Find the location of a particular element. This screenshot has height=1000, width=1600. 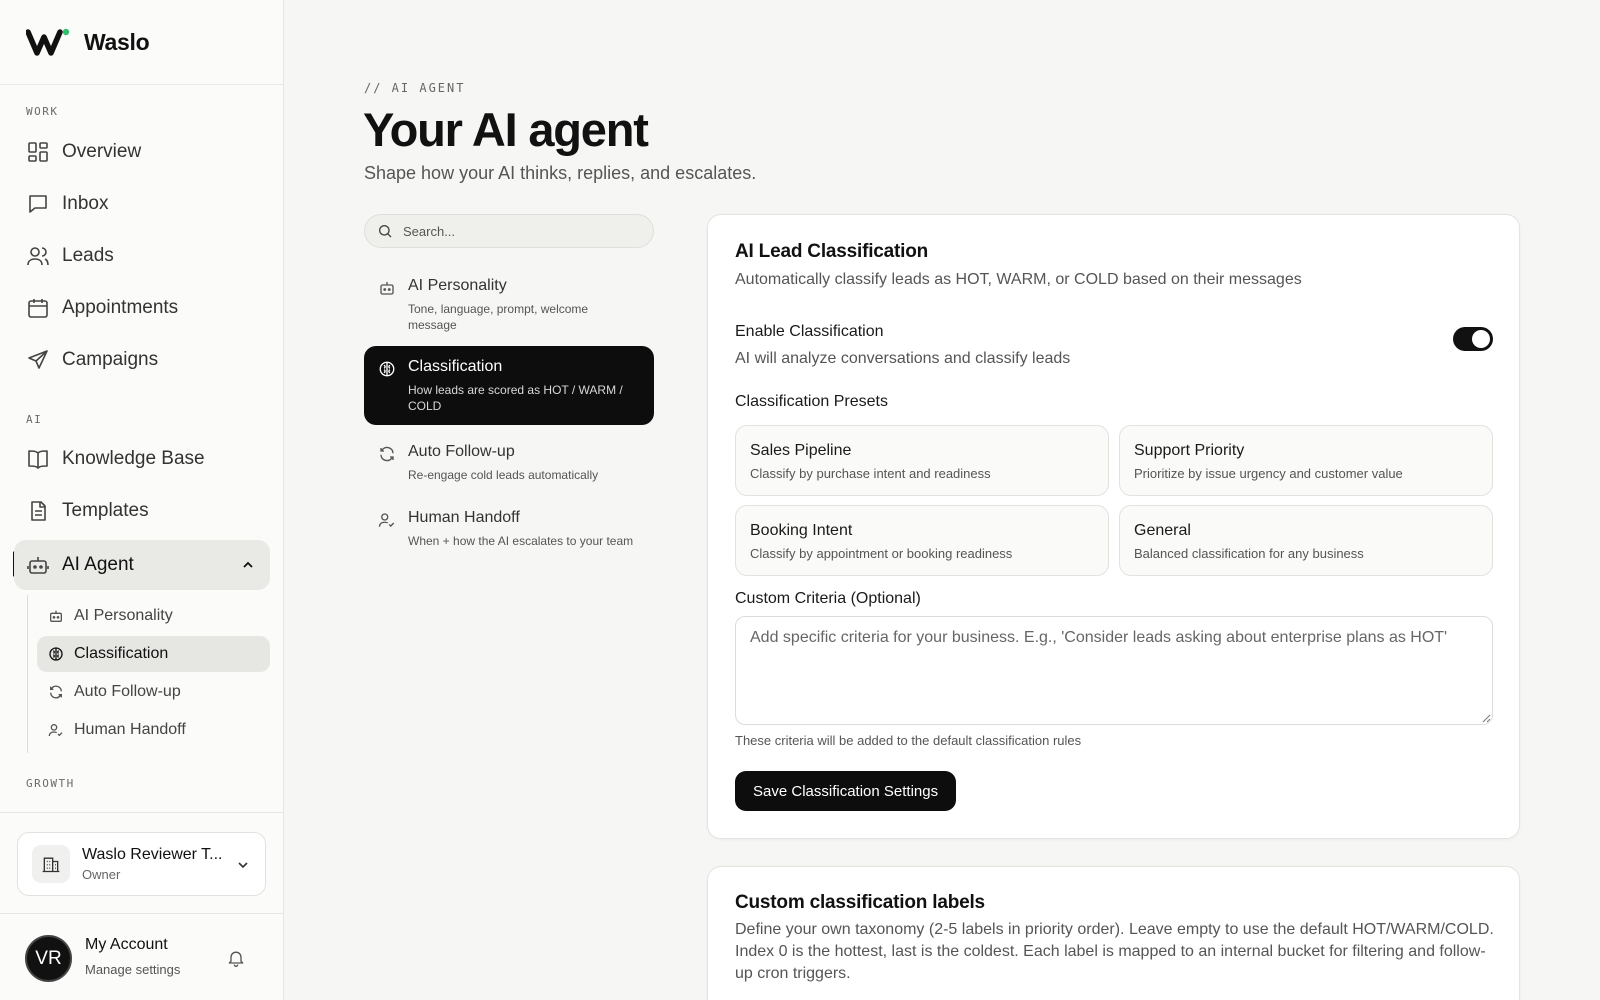

search-input is located at coordinates (523, 231).